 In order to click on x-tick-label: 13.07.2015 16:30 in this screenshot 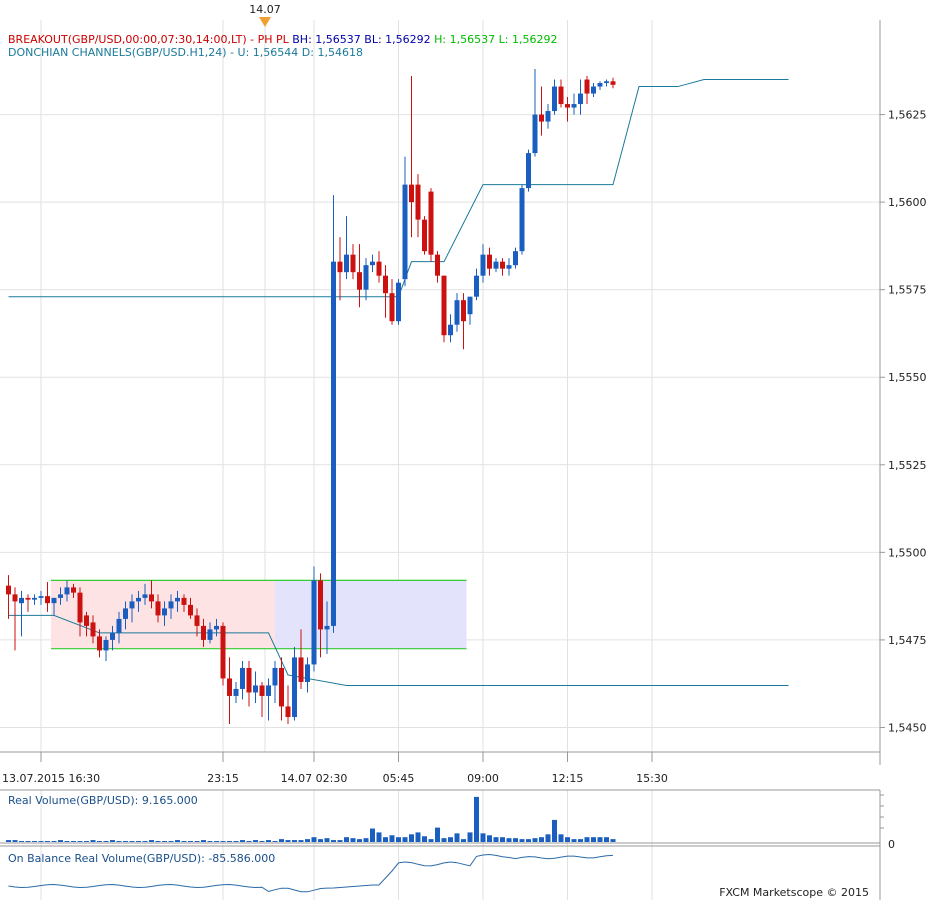, I will do `click(51, 778)`.